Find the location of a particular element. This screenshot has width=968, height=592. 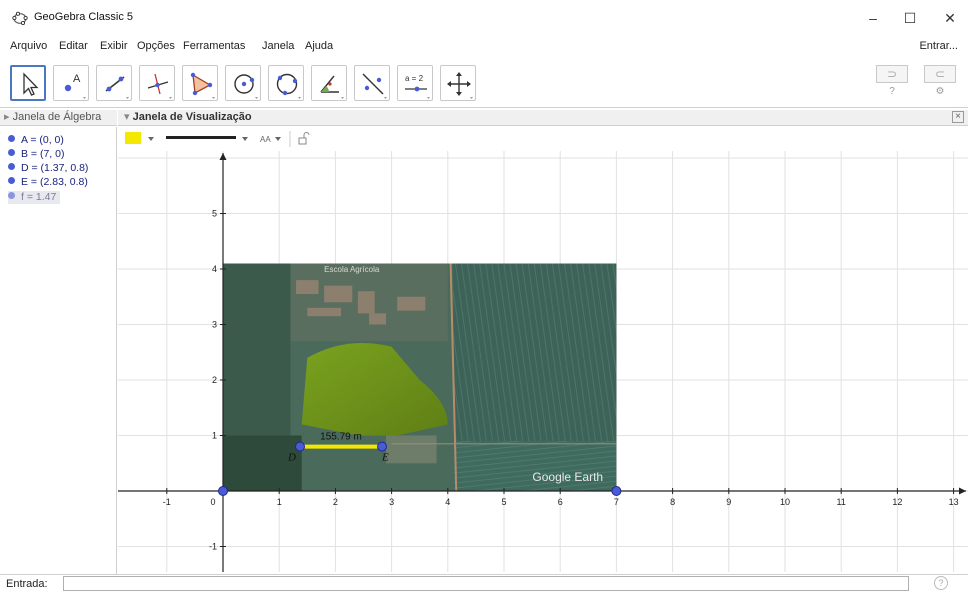

x-tick-label: 13 is located at coordinates (954, 502).